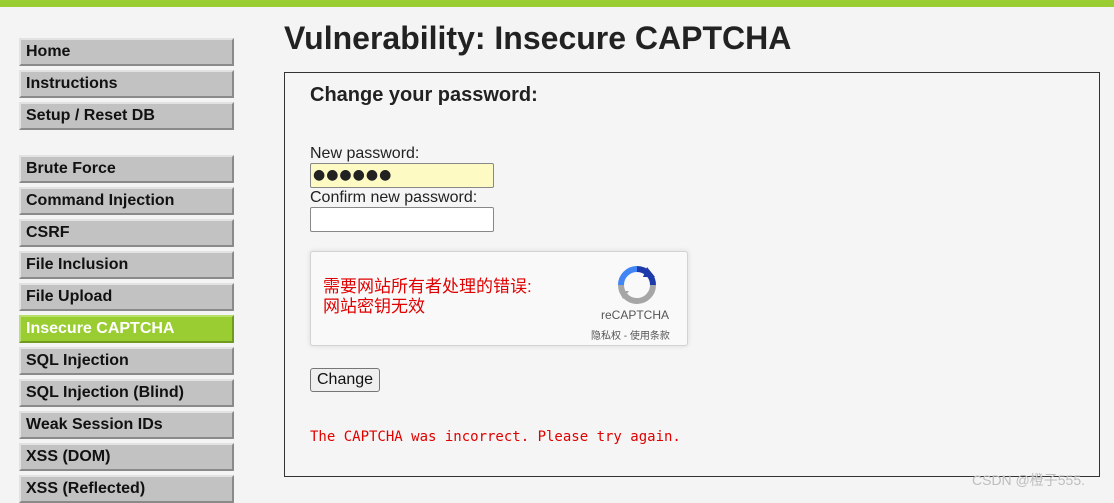 This screenshot has width=1114, height=503. I want to click on sidebar-item-command-injection: Command Injection, so click(126, 201).